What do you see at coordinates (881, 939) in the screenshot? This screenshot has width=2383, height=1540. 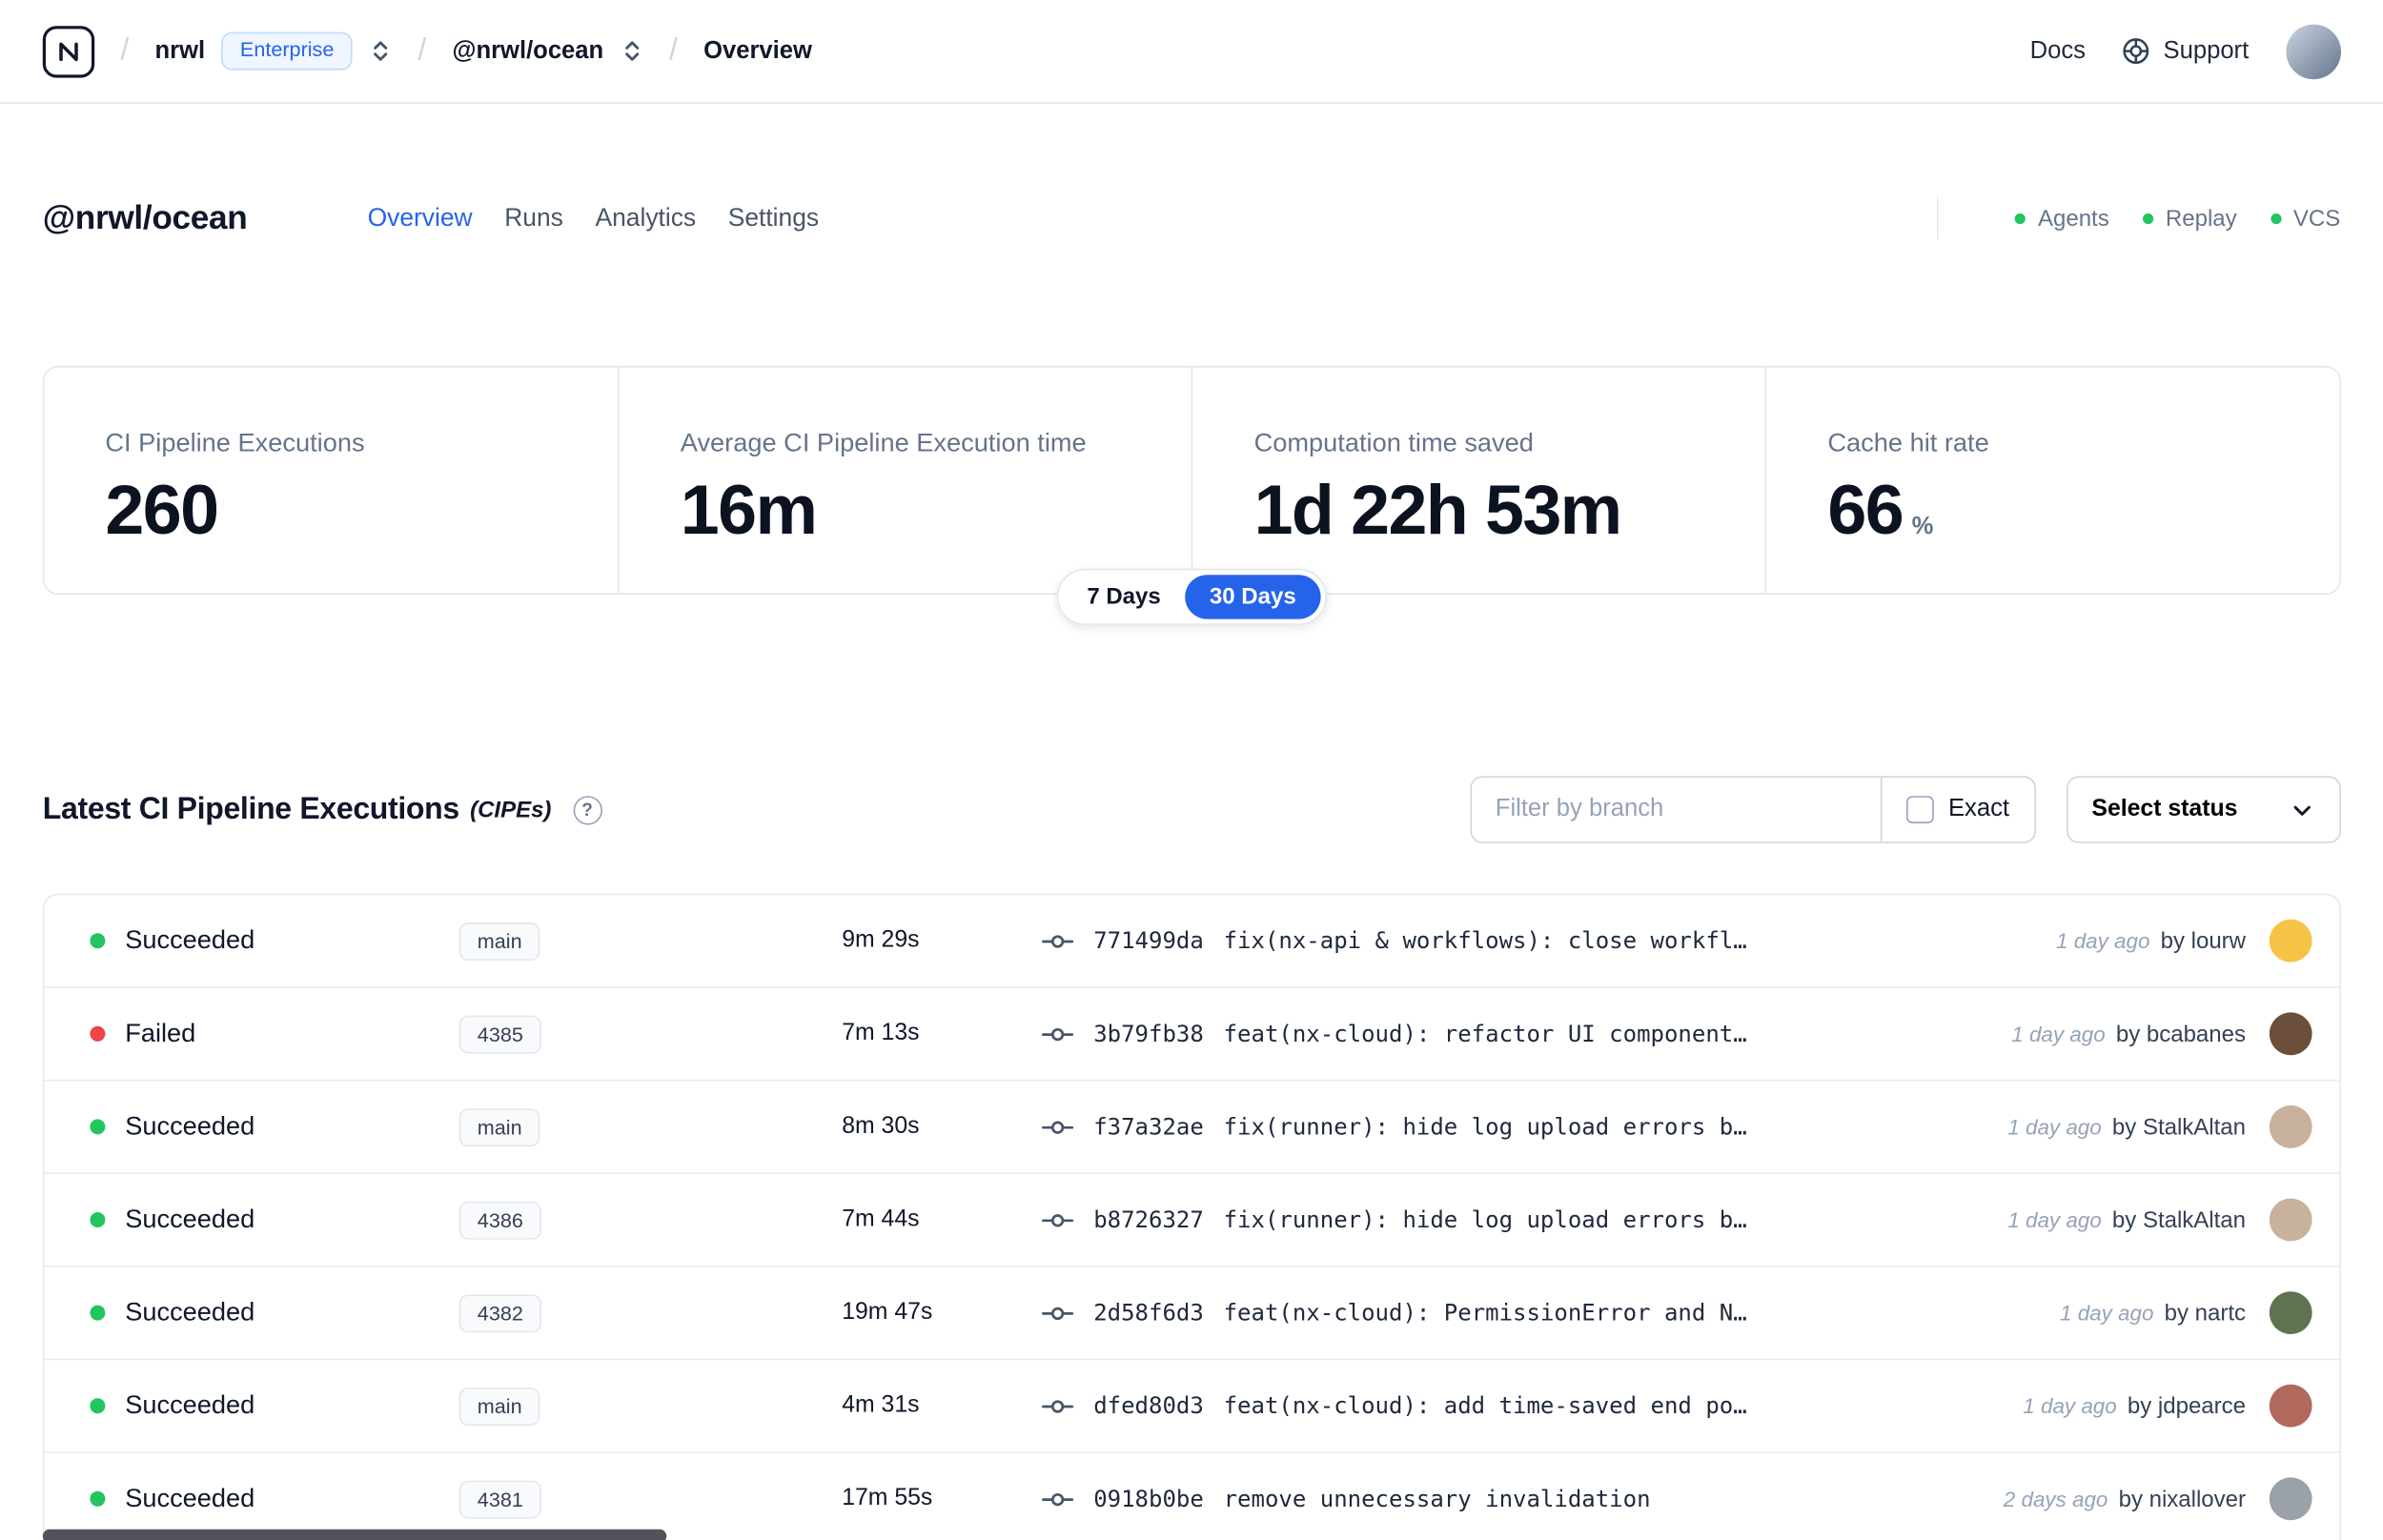 I see `duration: 9m 29s` at bounding box center [881, 939].